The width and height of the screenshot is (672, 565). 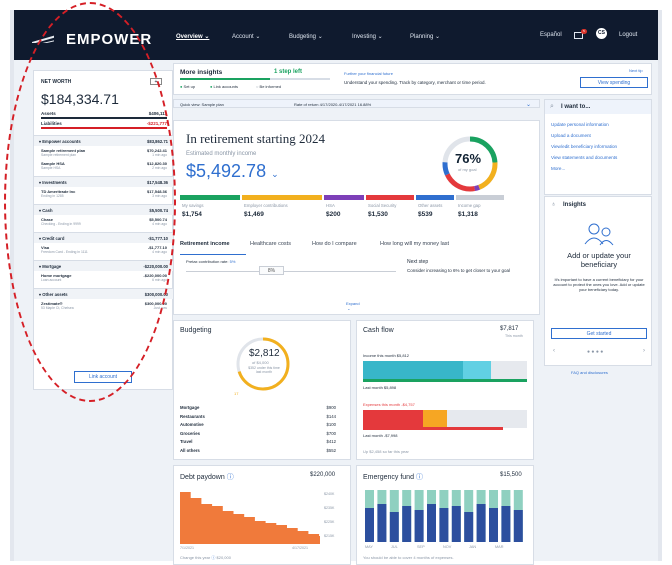 I want to click on account-group-value: $300,000.00, so click(x=156, y=294).